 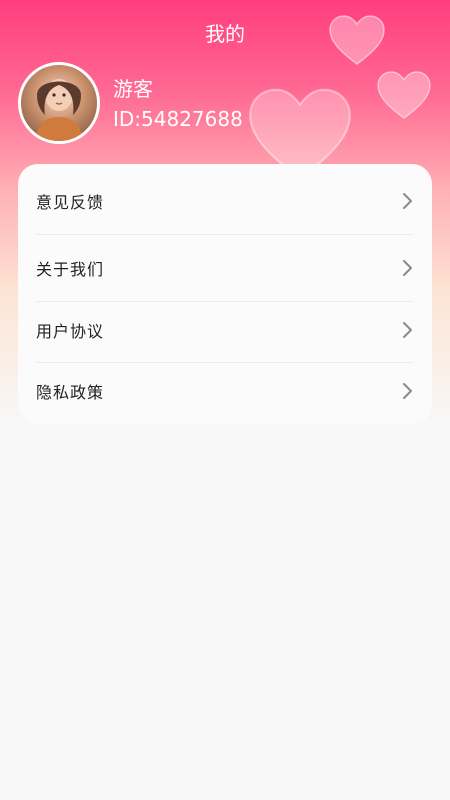 What do you see at coordinates (225, 34) in the screenshot?
I see `page-title: 我的` at bounding box center [225, 34].